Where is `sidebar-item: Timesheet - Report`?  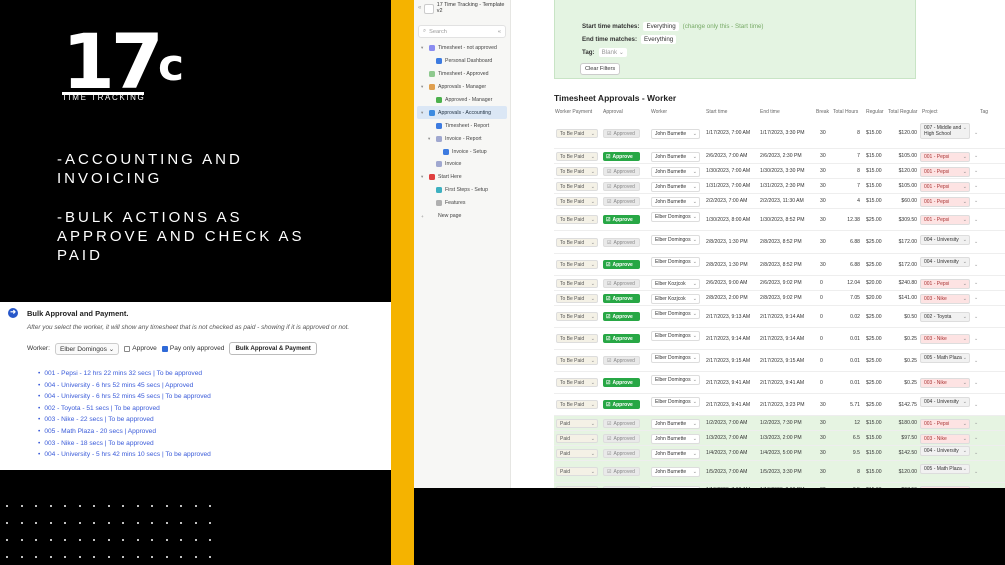
sidebar-item: Timesheet - Report is located at coordinates (462, 125).